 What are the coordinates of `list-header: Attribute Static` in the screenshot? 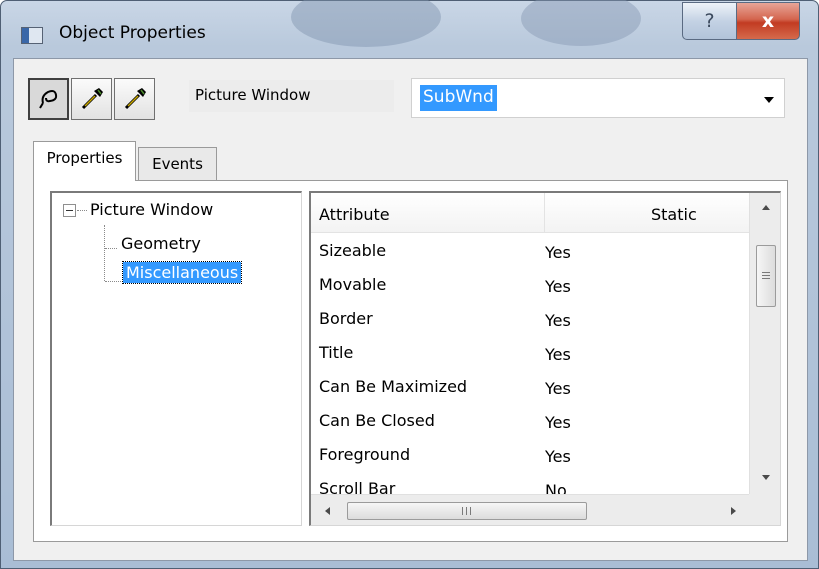 It's located at (530, 213).